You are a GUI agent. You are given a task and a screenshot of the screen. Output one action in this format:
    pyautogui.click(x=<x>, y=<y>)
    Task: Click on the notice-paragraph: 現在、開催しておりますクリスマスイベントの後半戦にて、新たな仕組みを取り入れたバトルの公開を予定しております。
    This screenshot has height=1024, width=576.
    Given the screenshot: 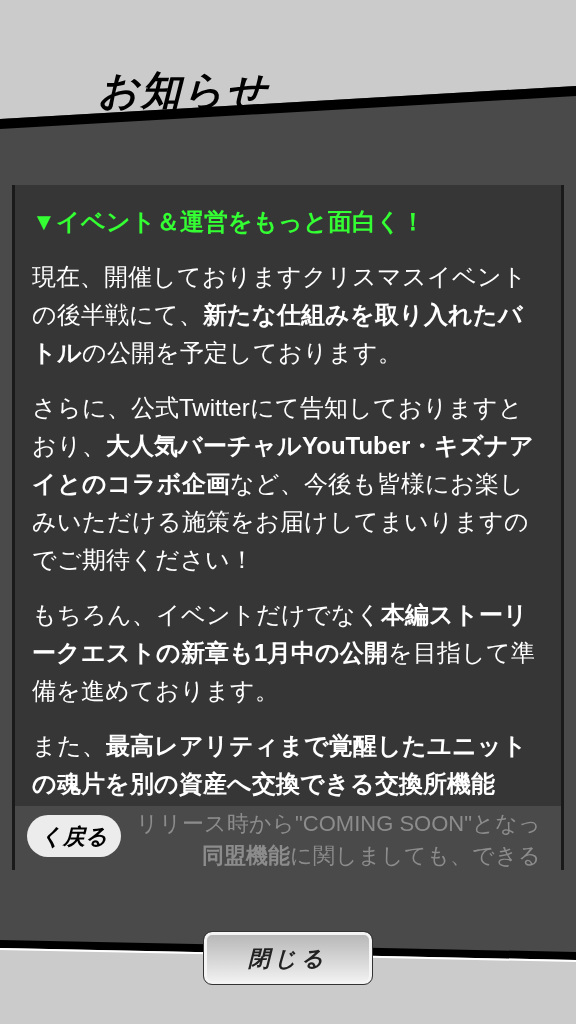 What is the action you would take?
    pyautogui.click(x=280, y=315)
    